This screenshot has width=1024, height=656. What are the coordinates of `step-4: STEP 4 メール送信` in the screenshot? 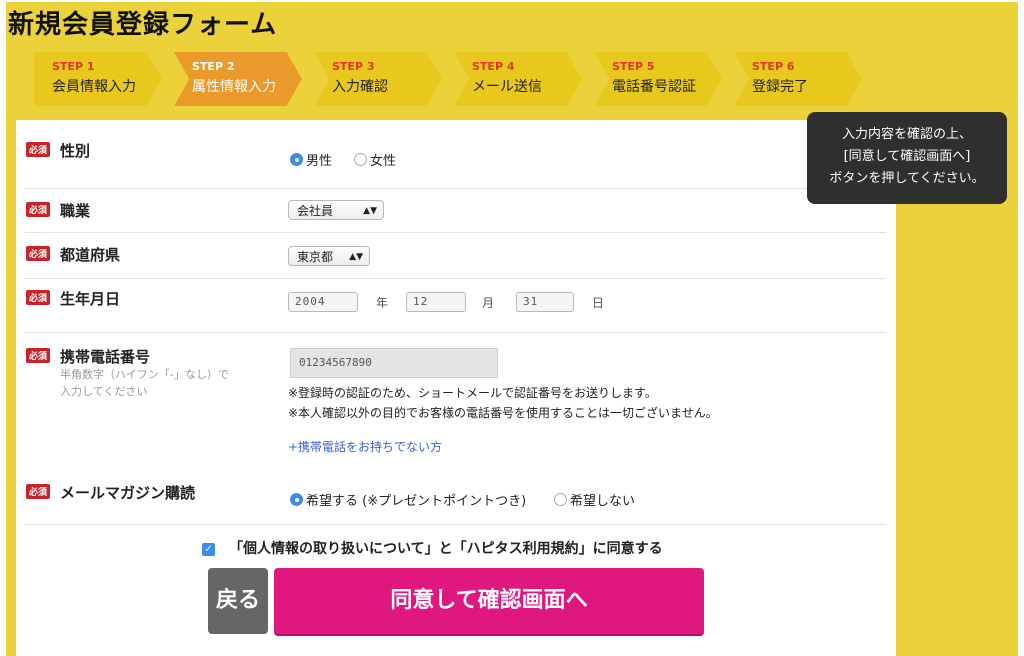 It's located at (518, 79).